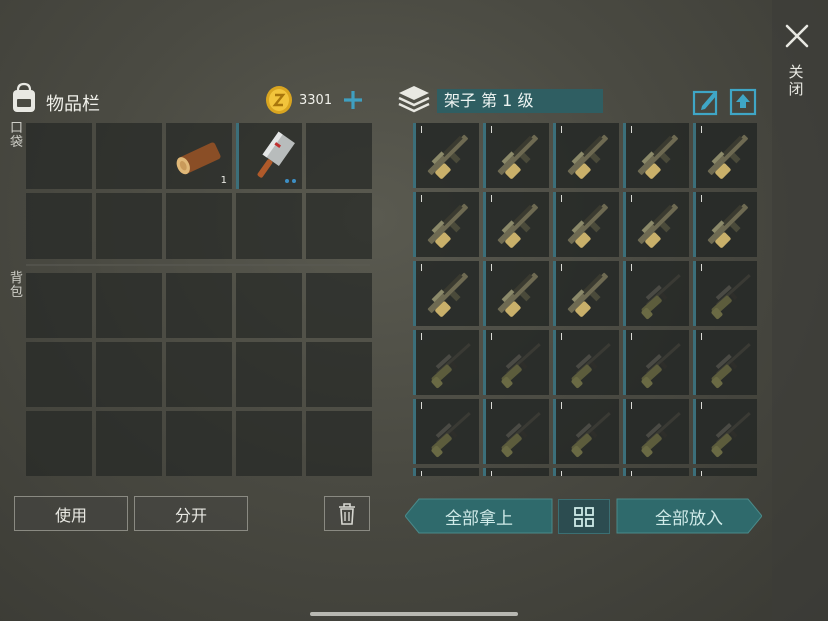 The width and height of the screenshot is (828, 621). I want to click on close-label: 关闭, so click(796, 81).